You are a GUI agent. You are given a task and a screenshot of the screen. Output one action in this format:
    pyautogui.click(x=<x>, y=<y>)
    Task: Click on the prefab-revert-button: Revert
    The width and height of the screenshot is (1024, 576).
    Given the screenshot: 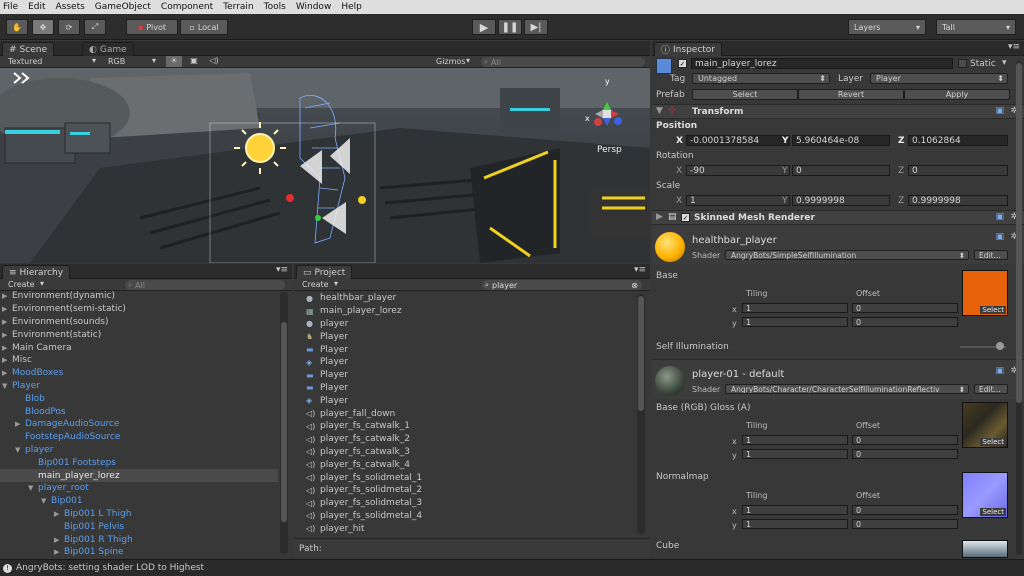 What is the action you would take?
    pyautogui.click(x=851, y=94)
    